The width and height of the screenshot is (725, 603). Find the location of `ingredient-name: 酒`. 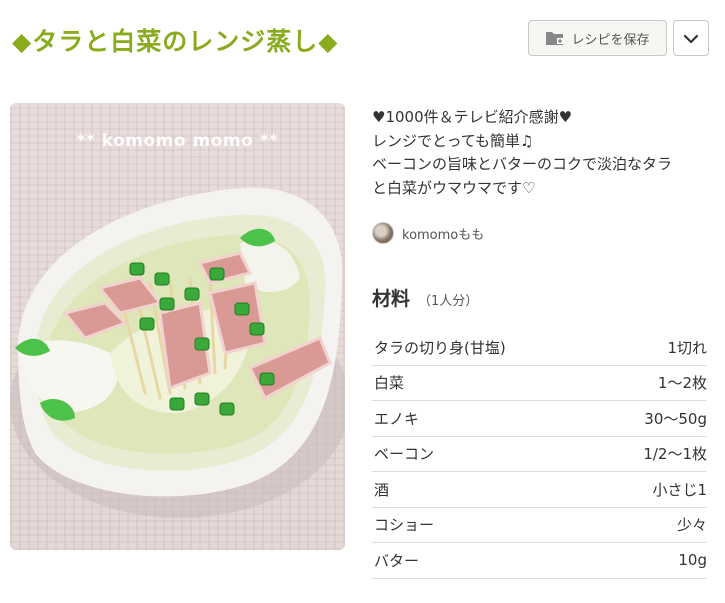

ingredient-name: 酒 is located at coordinates (382, 489).